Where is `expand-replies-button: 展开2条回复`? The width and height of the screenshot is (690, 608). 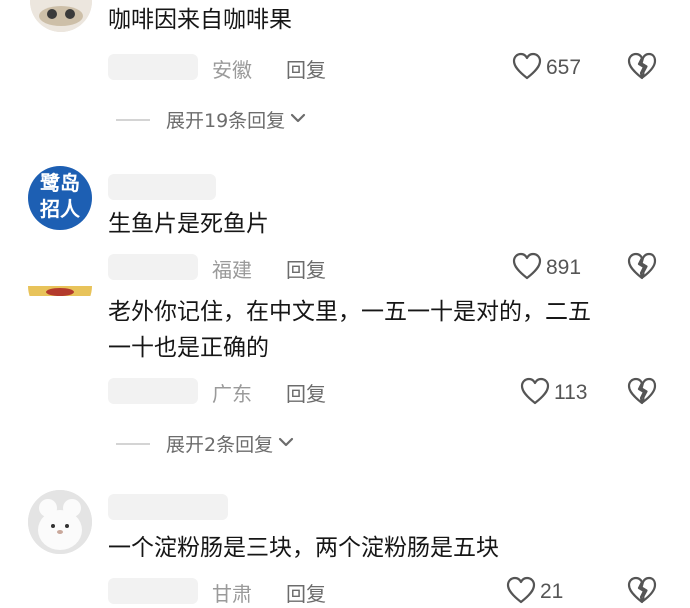 expand-replies-button: 展开2条回复 is located at coordinates (205, 443).